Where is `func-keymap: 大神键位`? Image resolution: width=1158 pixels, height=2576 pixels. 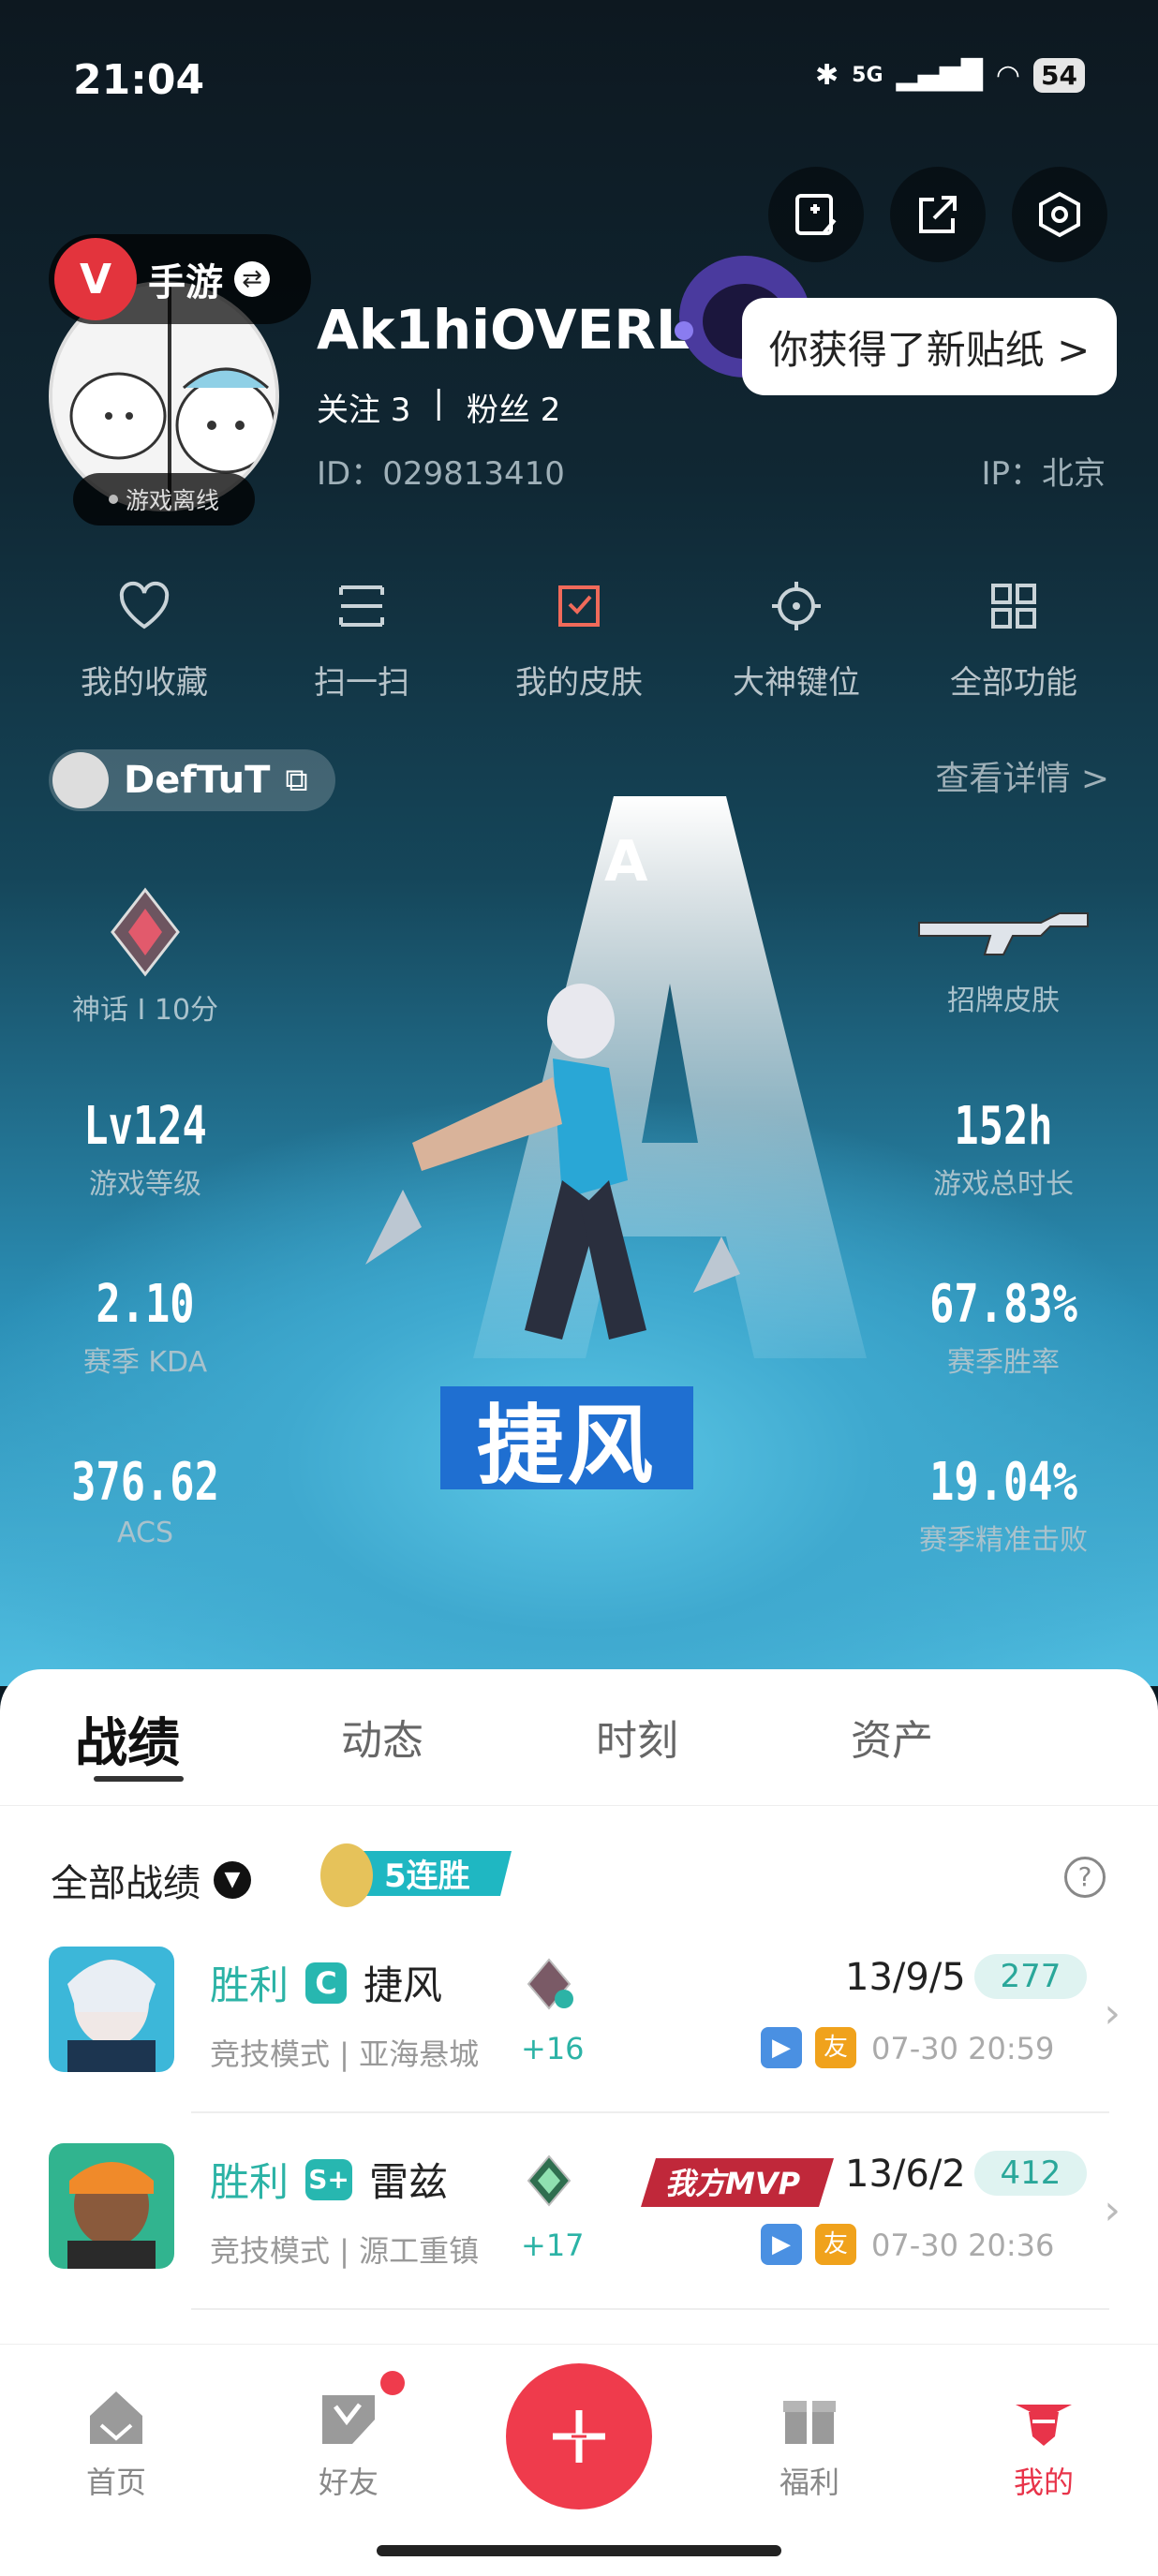
func-keymap: 大神键位 is located at coordinates (796, 639).